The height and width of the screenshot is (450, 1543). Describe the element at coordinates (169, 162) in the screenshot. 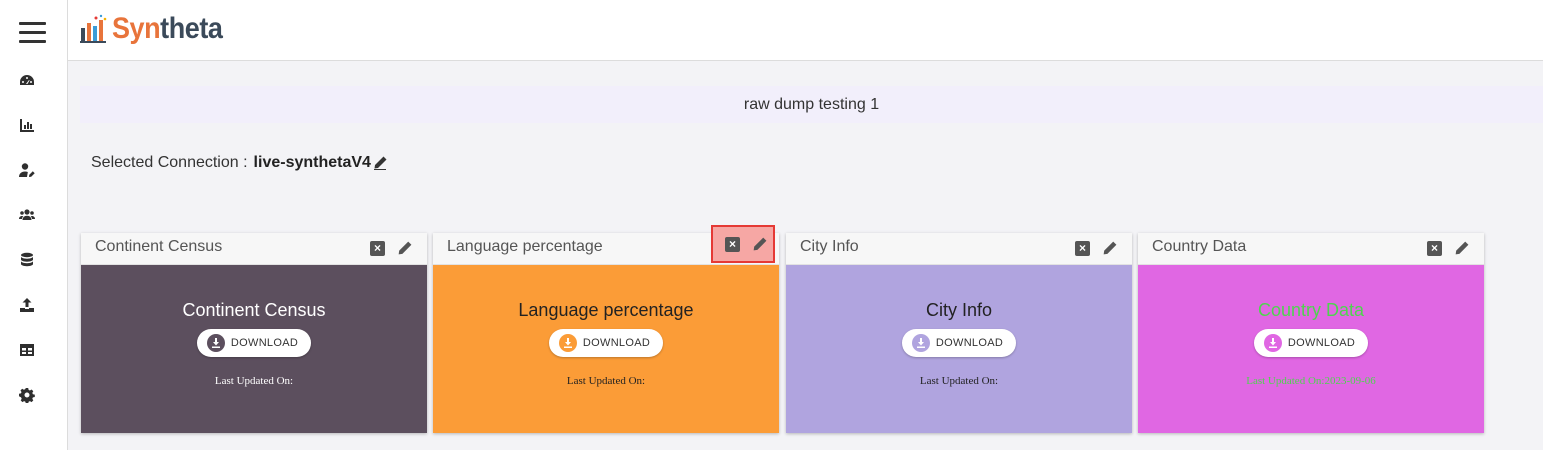

I see `connection-label: Selected Connection :` at that location.